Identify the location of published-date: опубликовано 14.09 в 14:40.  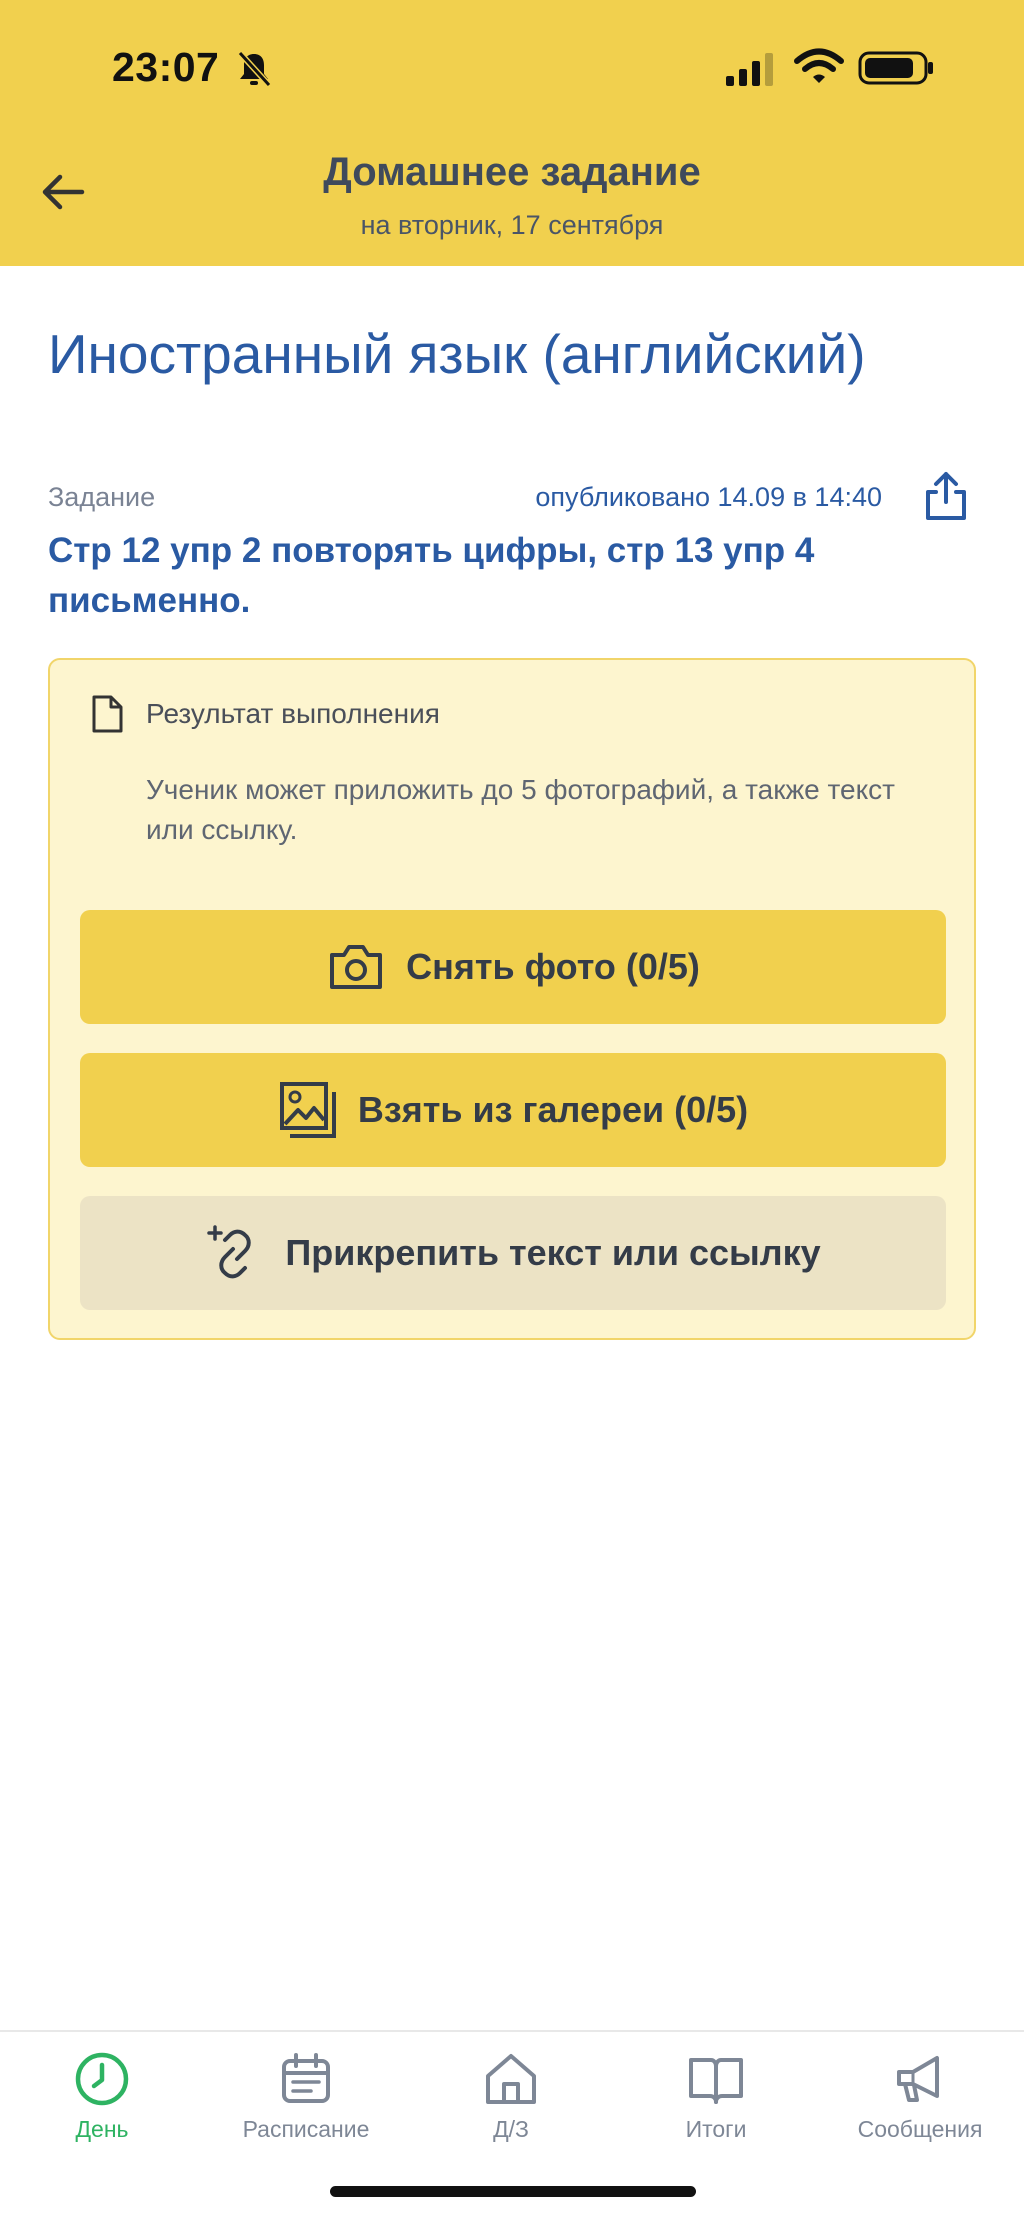
(708, 497).